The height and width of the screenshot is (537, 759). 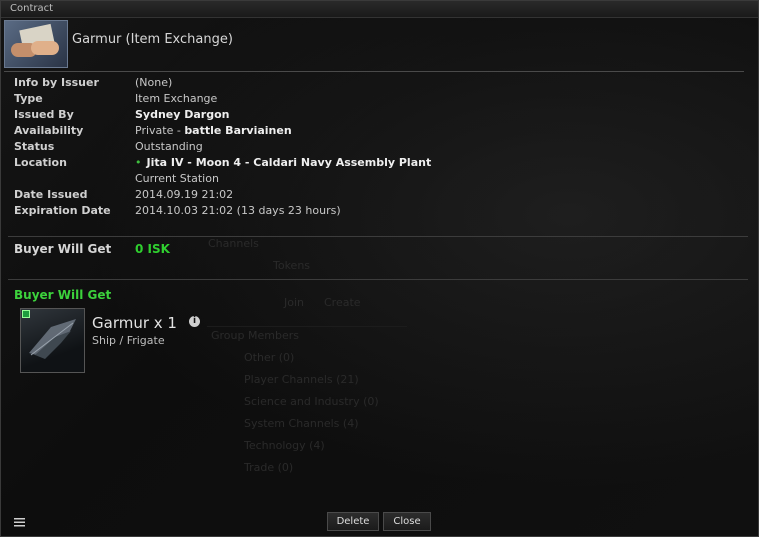 I want to click on info-label: Issued By, so click(x=44, y=114).